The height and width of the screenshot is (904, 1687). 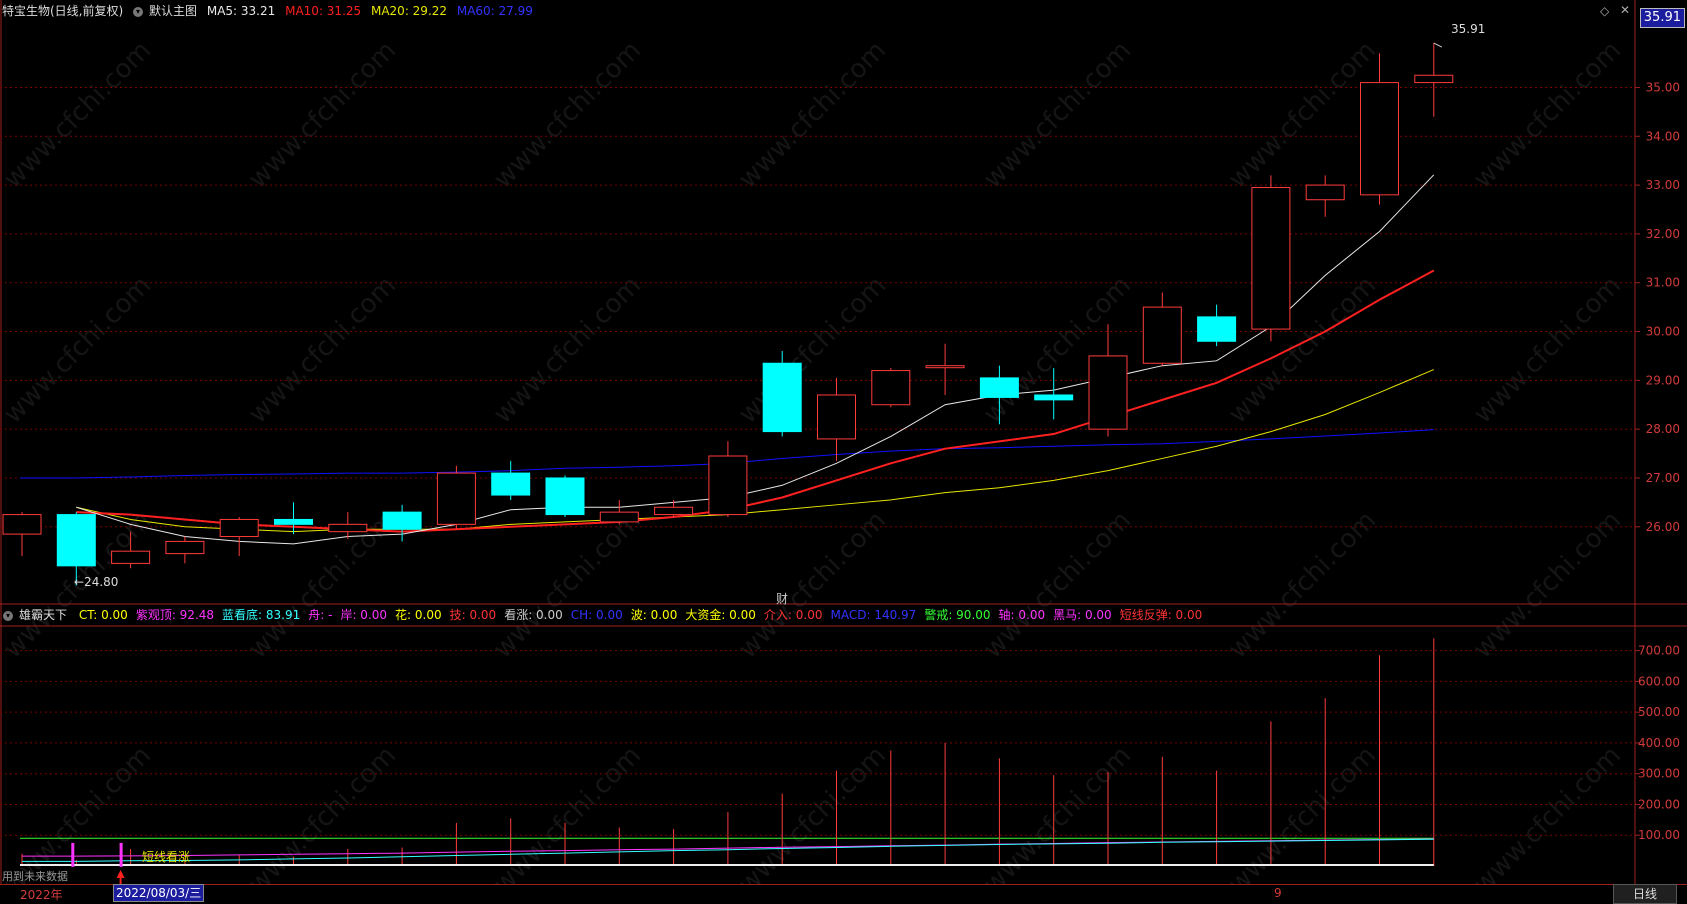 What do you see at coordinates (43, 615) in the screenshot?
I see `indicator-name: 雄霸天下` at bounding box center [43, 615].